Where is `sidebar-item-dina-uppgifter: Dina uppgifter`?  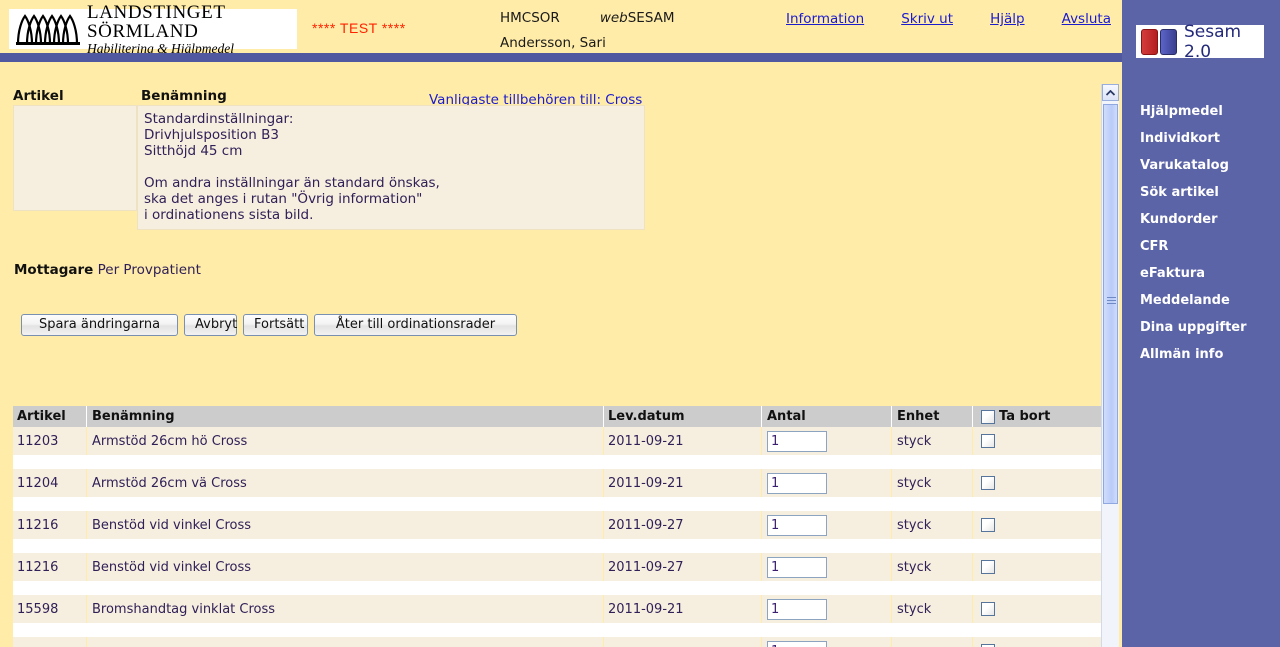
sidebar-item-dina-uppgifter: Dina uppgifter is located at coordinates (1210, 327).